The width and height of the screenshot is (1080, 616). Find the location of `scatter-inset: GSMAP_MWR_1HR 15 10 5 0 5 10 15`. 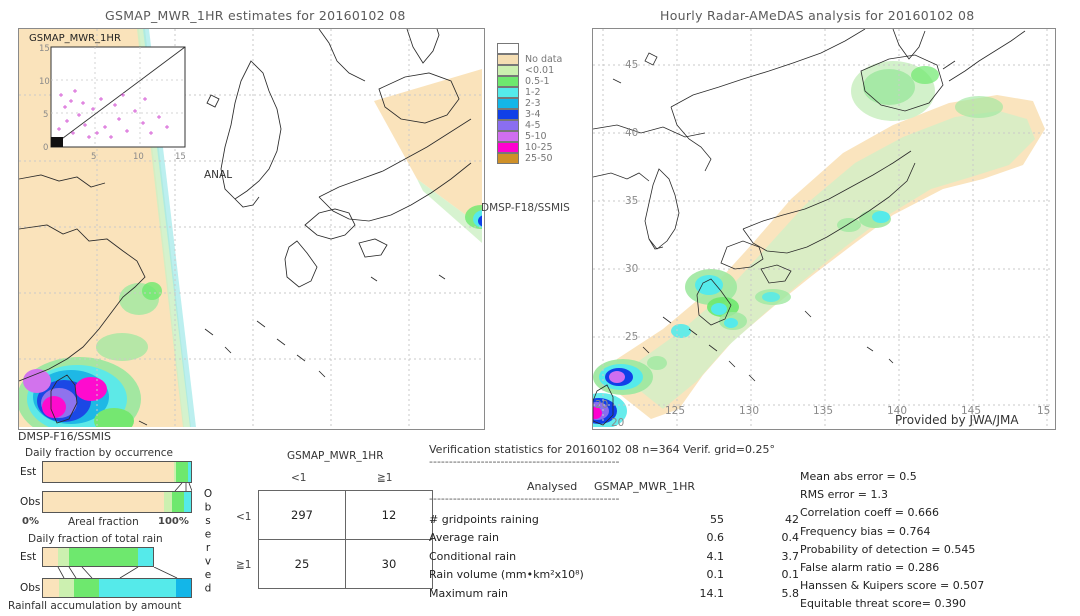

scatter-inset: GSMAP_MWR_1HR 15 10 5 0 5 10 15 is located at coordinates (109, 97).